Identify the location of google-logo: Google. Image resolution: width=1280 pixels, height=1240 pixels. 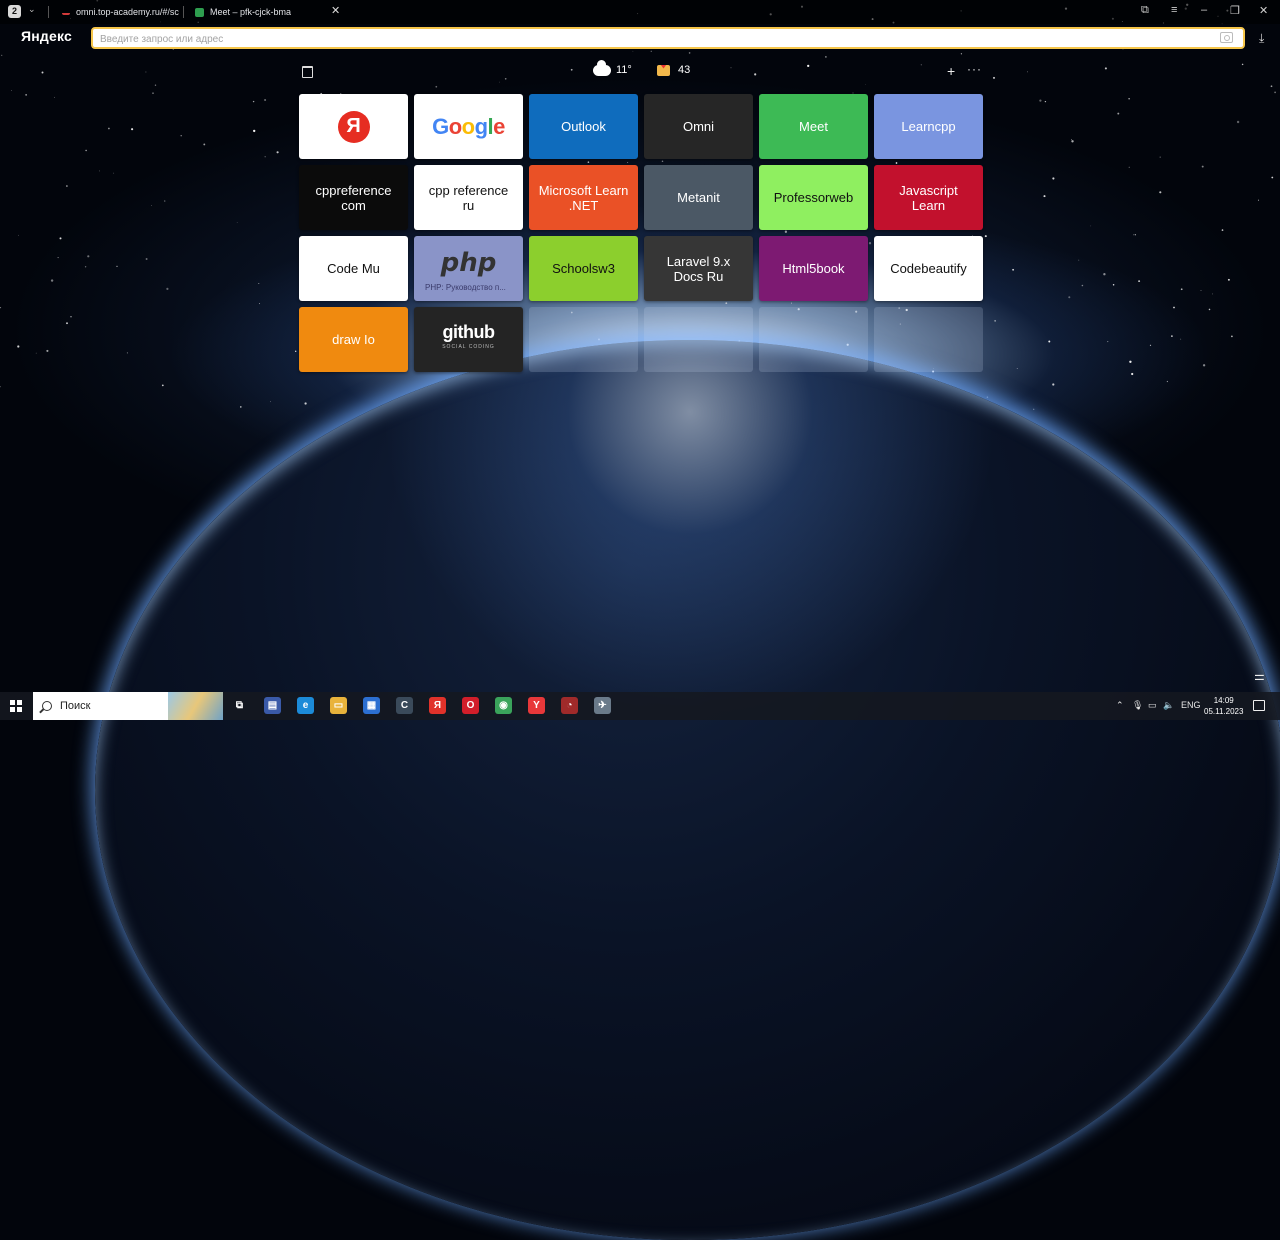
(468, 126).